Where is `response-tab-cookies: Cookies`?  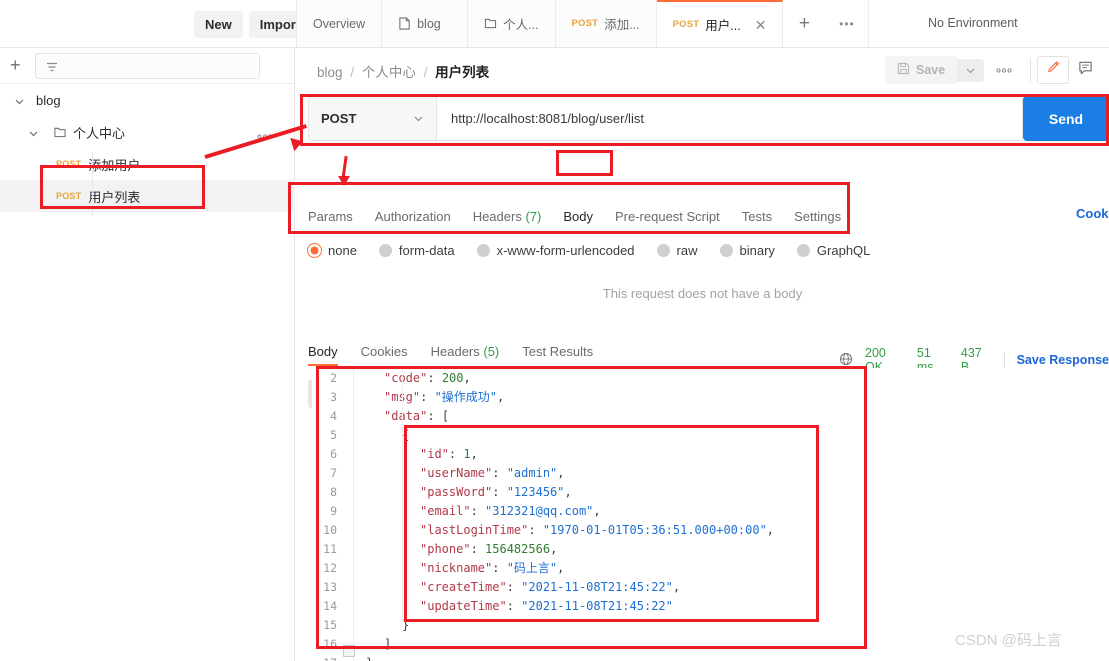
response-tab-cookies: Cookies is located at coordinates (384, 351).